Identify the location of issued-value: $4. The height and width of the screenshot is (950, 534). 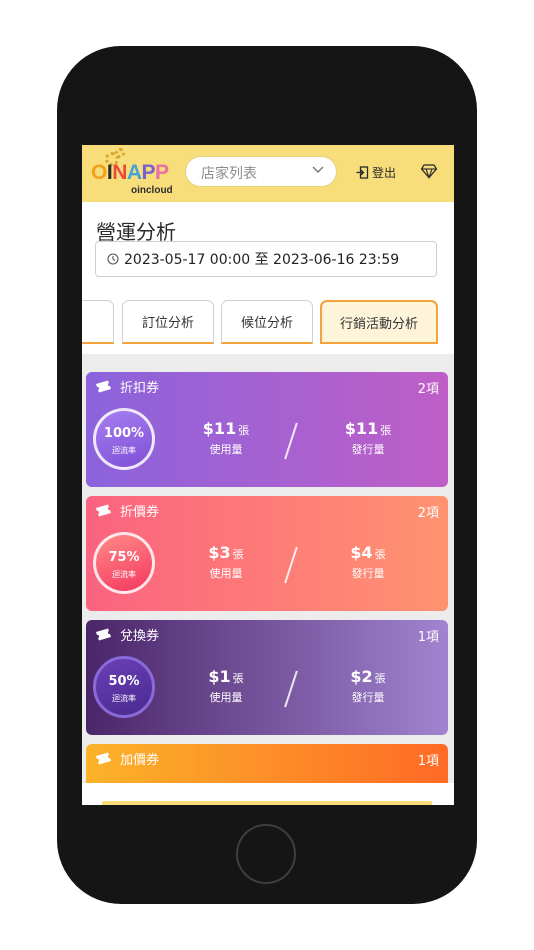
(361, 552).